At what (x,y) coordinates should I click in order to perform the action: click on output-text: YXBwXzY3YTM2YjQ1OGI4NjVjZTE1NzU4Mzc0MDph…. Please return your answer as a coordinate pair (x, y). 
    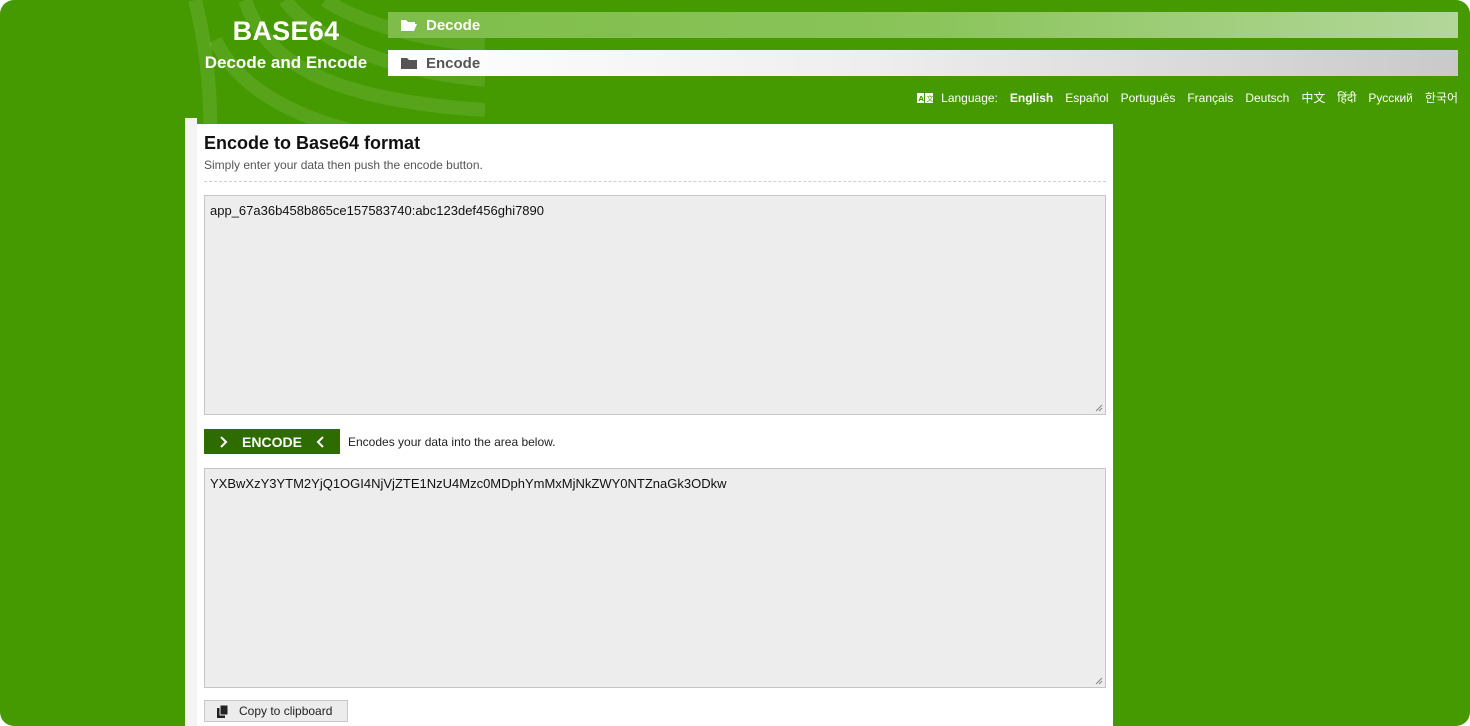
    Looking at the image, I should click on (468, 483).